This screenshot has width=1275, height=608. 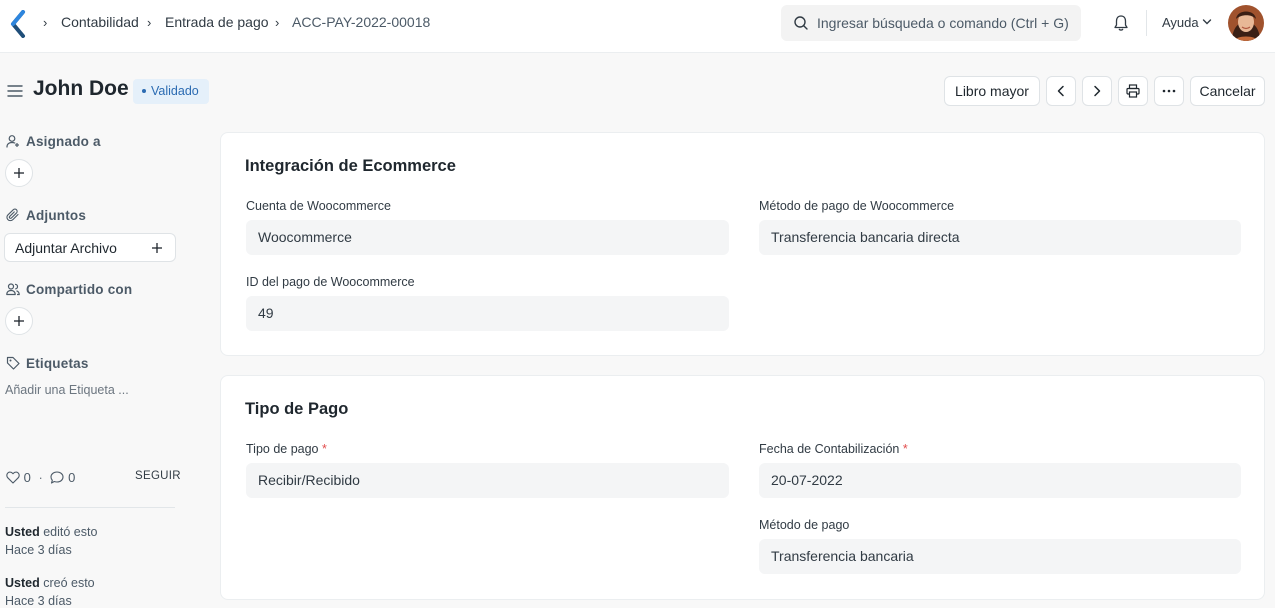 I want to click on activity-item: Usted creó esto, so click(x=50, y=583).